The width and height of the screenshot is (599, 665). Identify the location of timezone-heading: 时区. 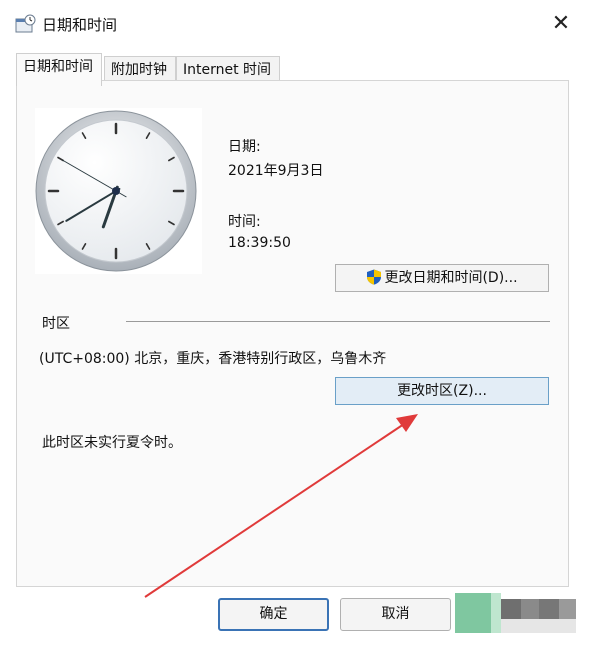
(56, 324).